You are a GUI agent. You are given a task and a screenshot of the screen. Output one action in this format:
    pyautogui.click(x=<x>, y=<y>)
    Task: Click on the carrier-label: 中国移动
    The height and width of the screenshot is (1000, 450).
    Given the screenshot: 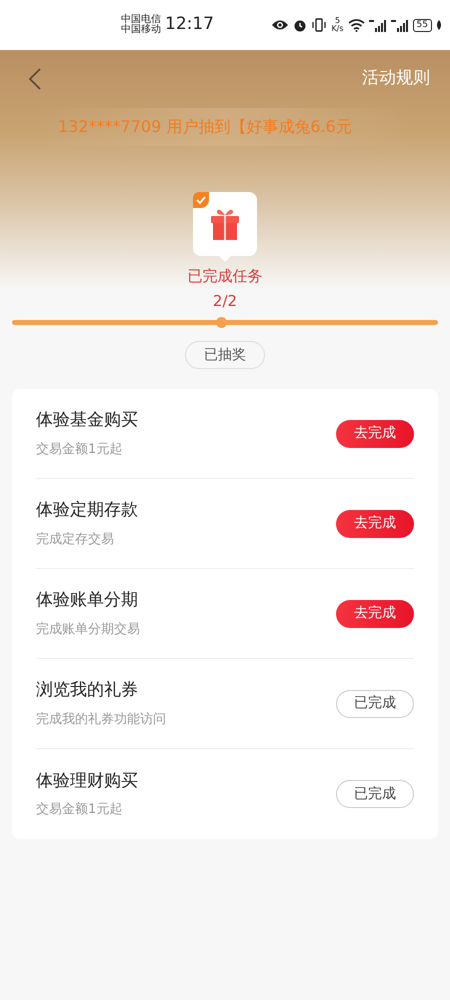 What is the action you would take?
    pyautogui.click(x=141, y=30)
    